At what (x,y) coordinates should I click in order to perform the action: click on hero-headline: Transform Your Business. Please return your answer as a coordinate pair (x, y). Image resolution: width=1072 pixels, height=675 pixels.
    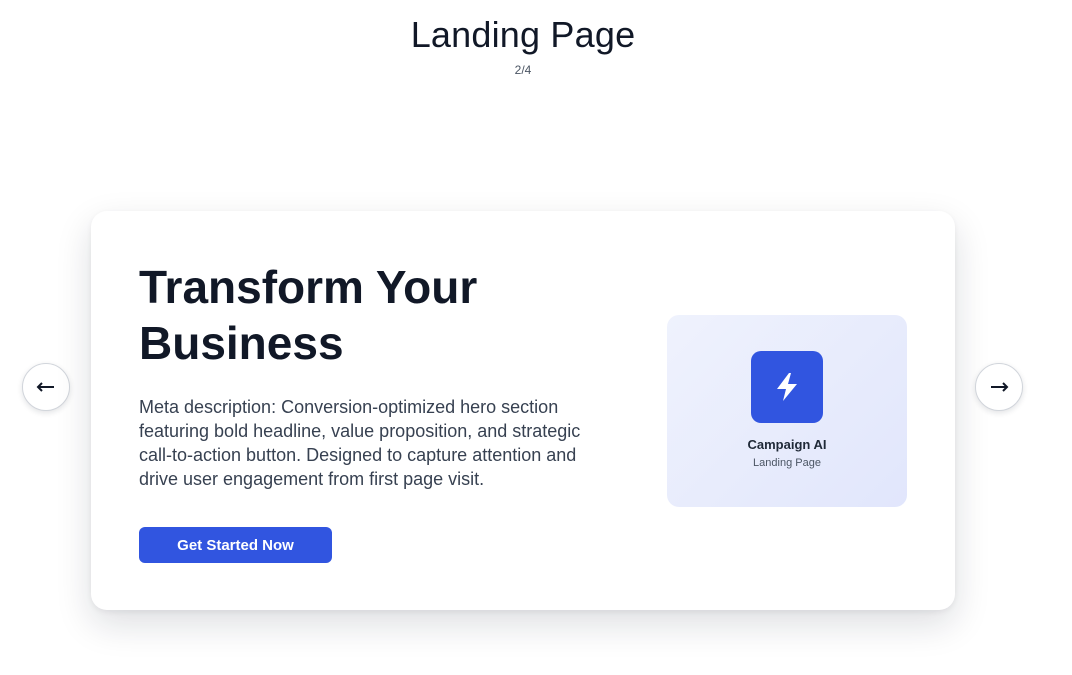
    Looking at the image, I should click on (308, 315).